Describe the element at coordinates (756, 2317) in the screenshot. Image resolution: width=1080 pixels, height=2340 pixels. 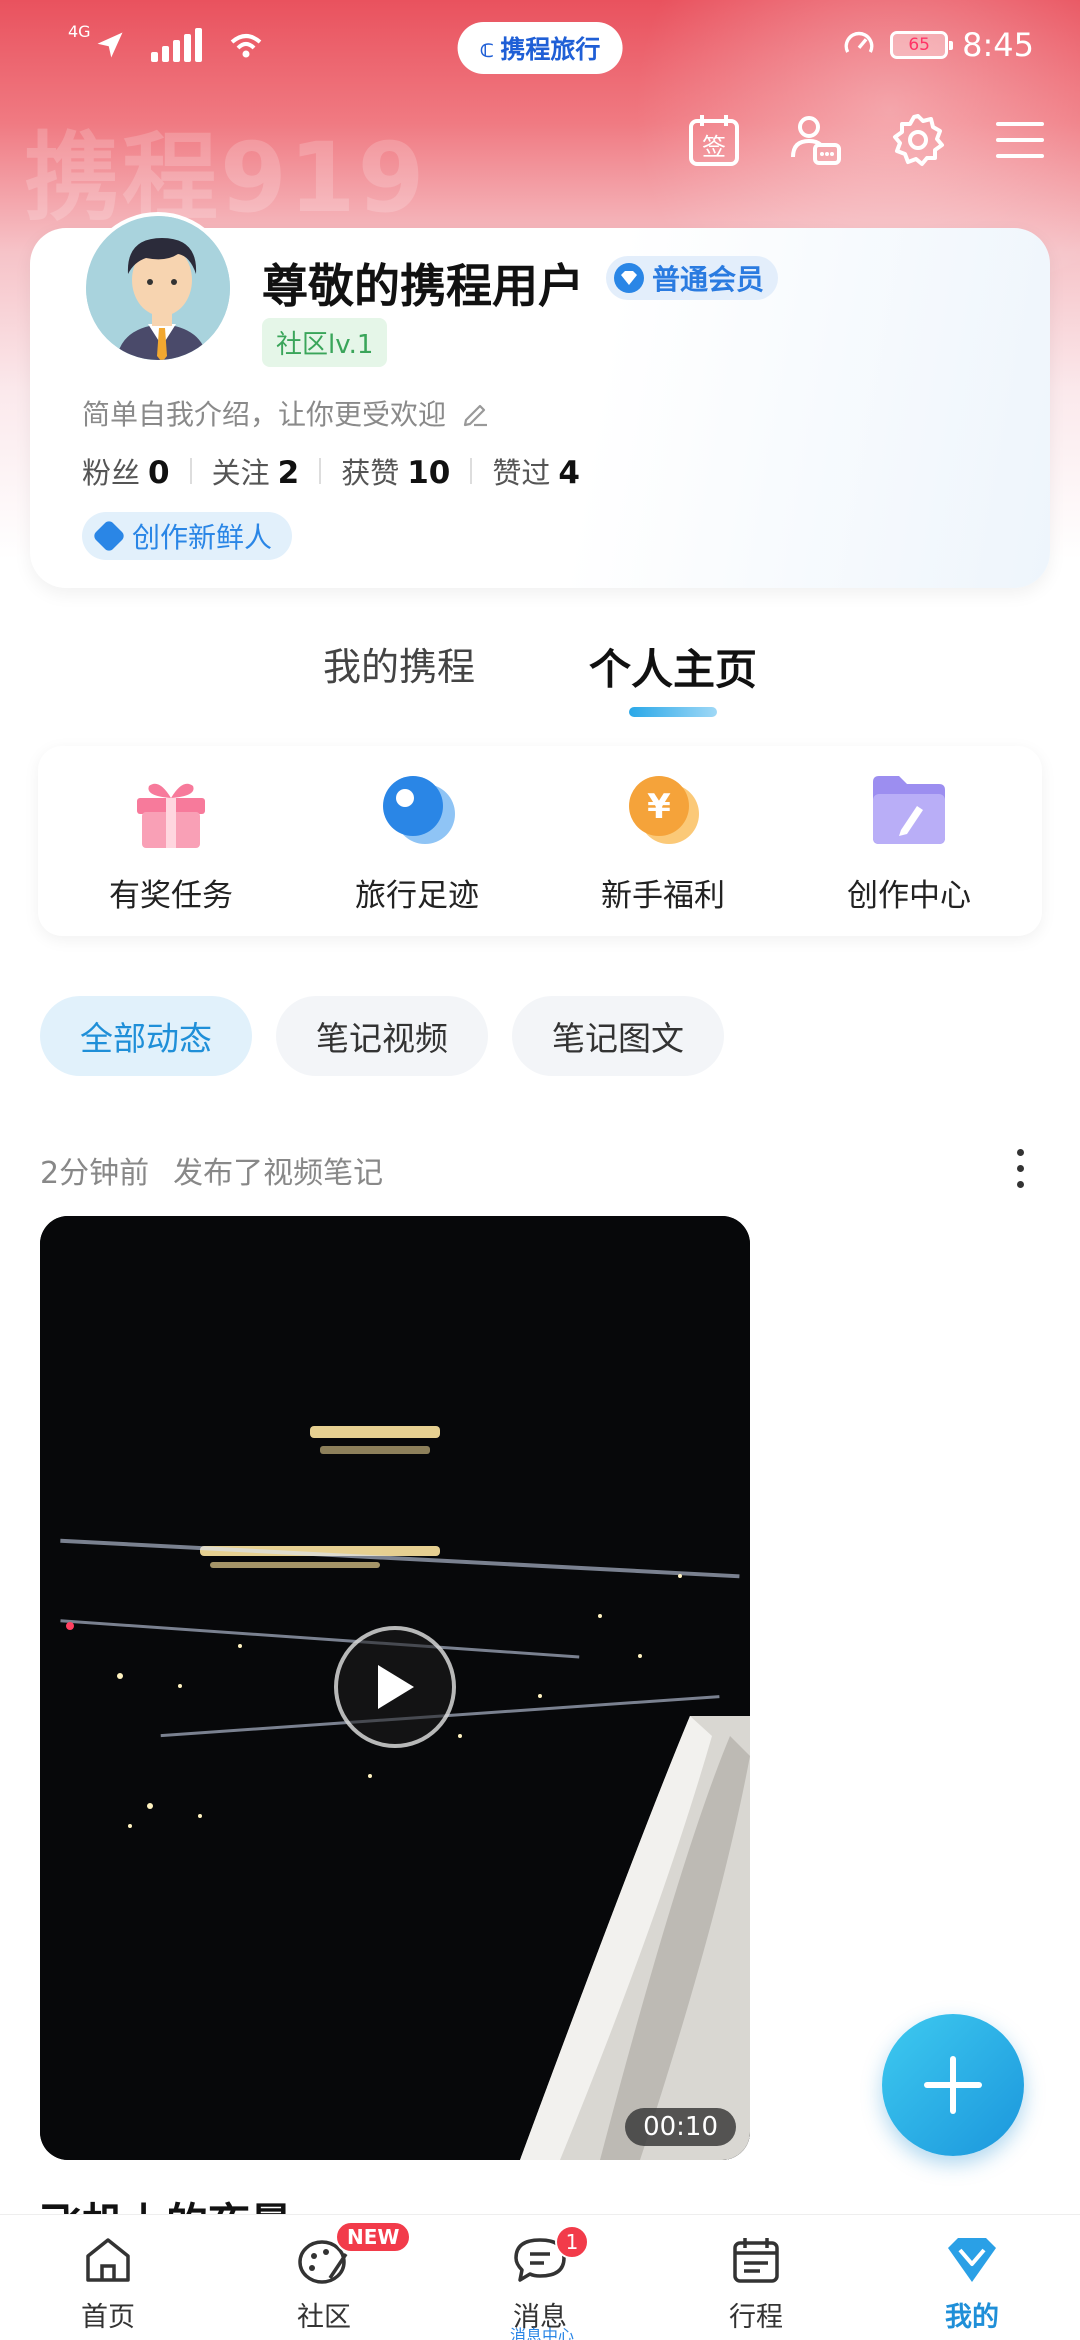
I see `nav-label: 行程` at that location.